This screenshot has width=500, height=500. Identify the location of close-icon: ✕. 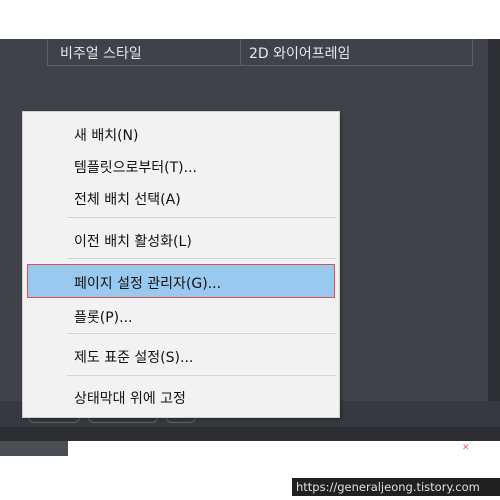
(467, 448).